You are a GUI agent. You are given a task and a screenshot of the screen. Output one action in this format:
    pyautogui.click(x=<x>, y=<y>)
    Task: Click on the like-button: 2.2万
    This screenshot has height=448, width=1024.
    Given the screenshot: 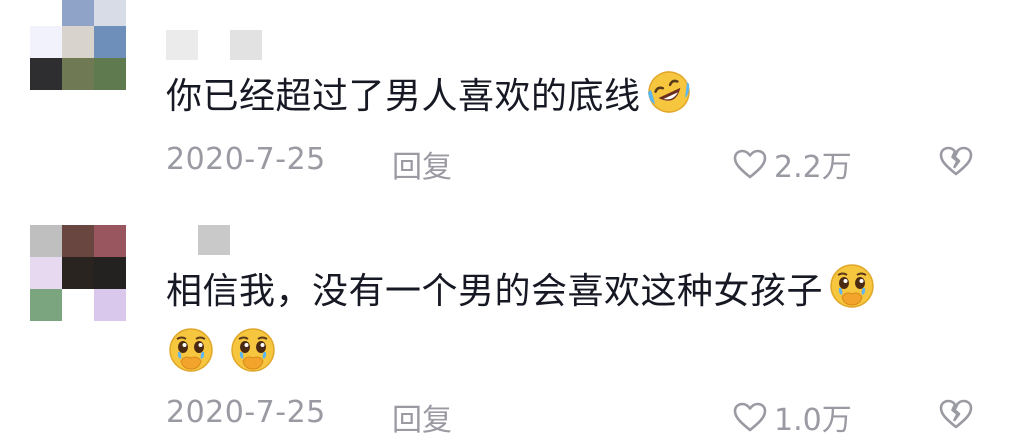 What is the action you would take?
    pyautogui.click(x=792, y=164)
    